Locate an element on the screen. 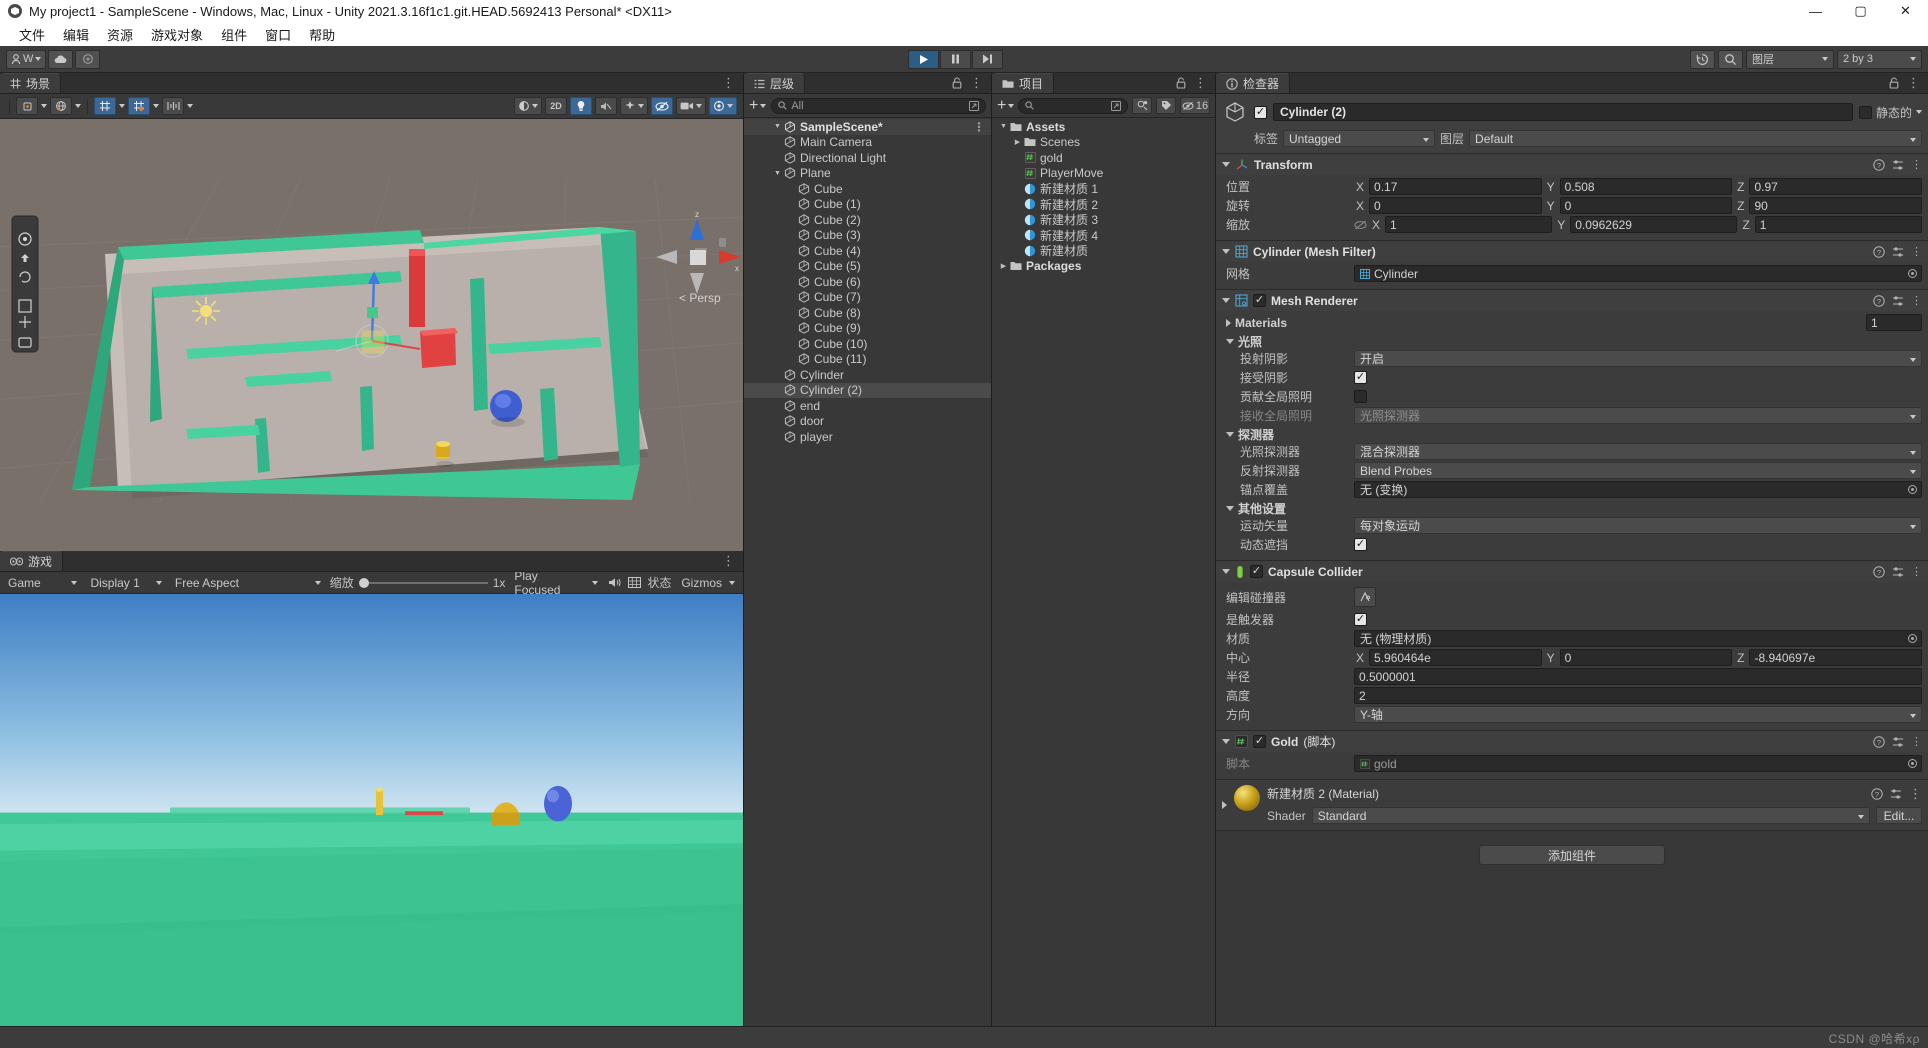 This screenshot has height=1048, width=1928. scale-y-input: 0.0962629 is located at coordinates (1654, 224).